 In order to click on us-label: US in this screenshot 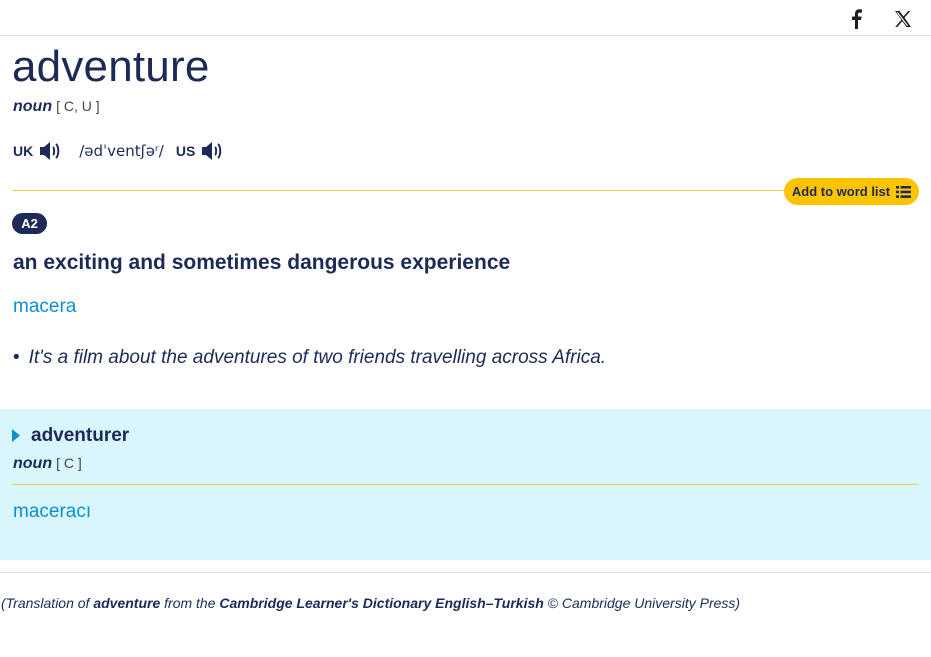, I will do `click(185, 151)`.